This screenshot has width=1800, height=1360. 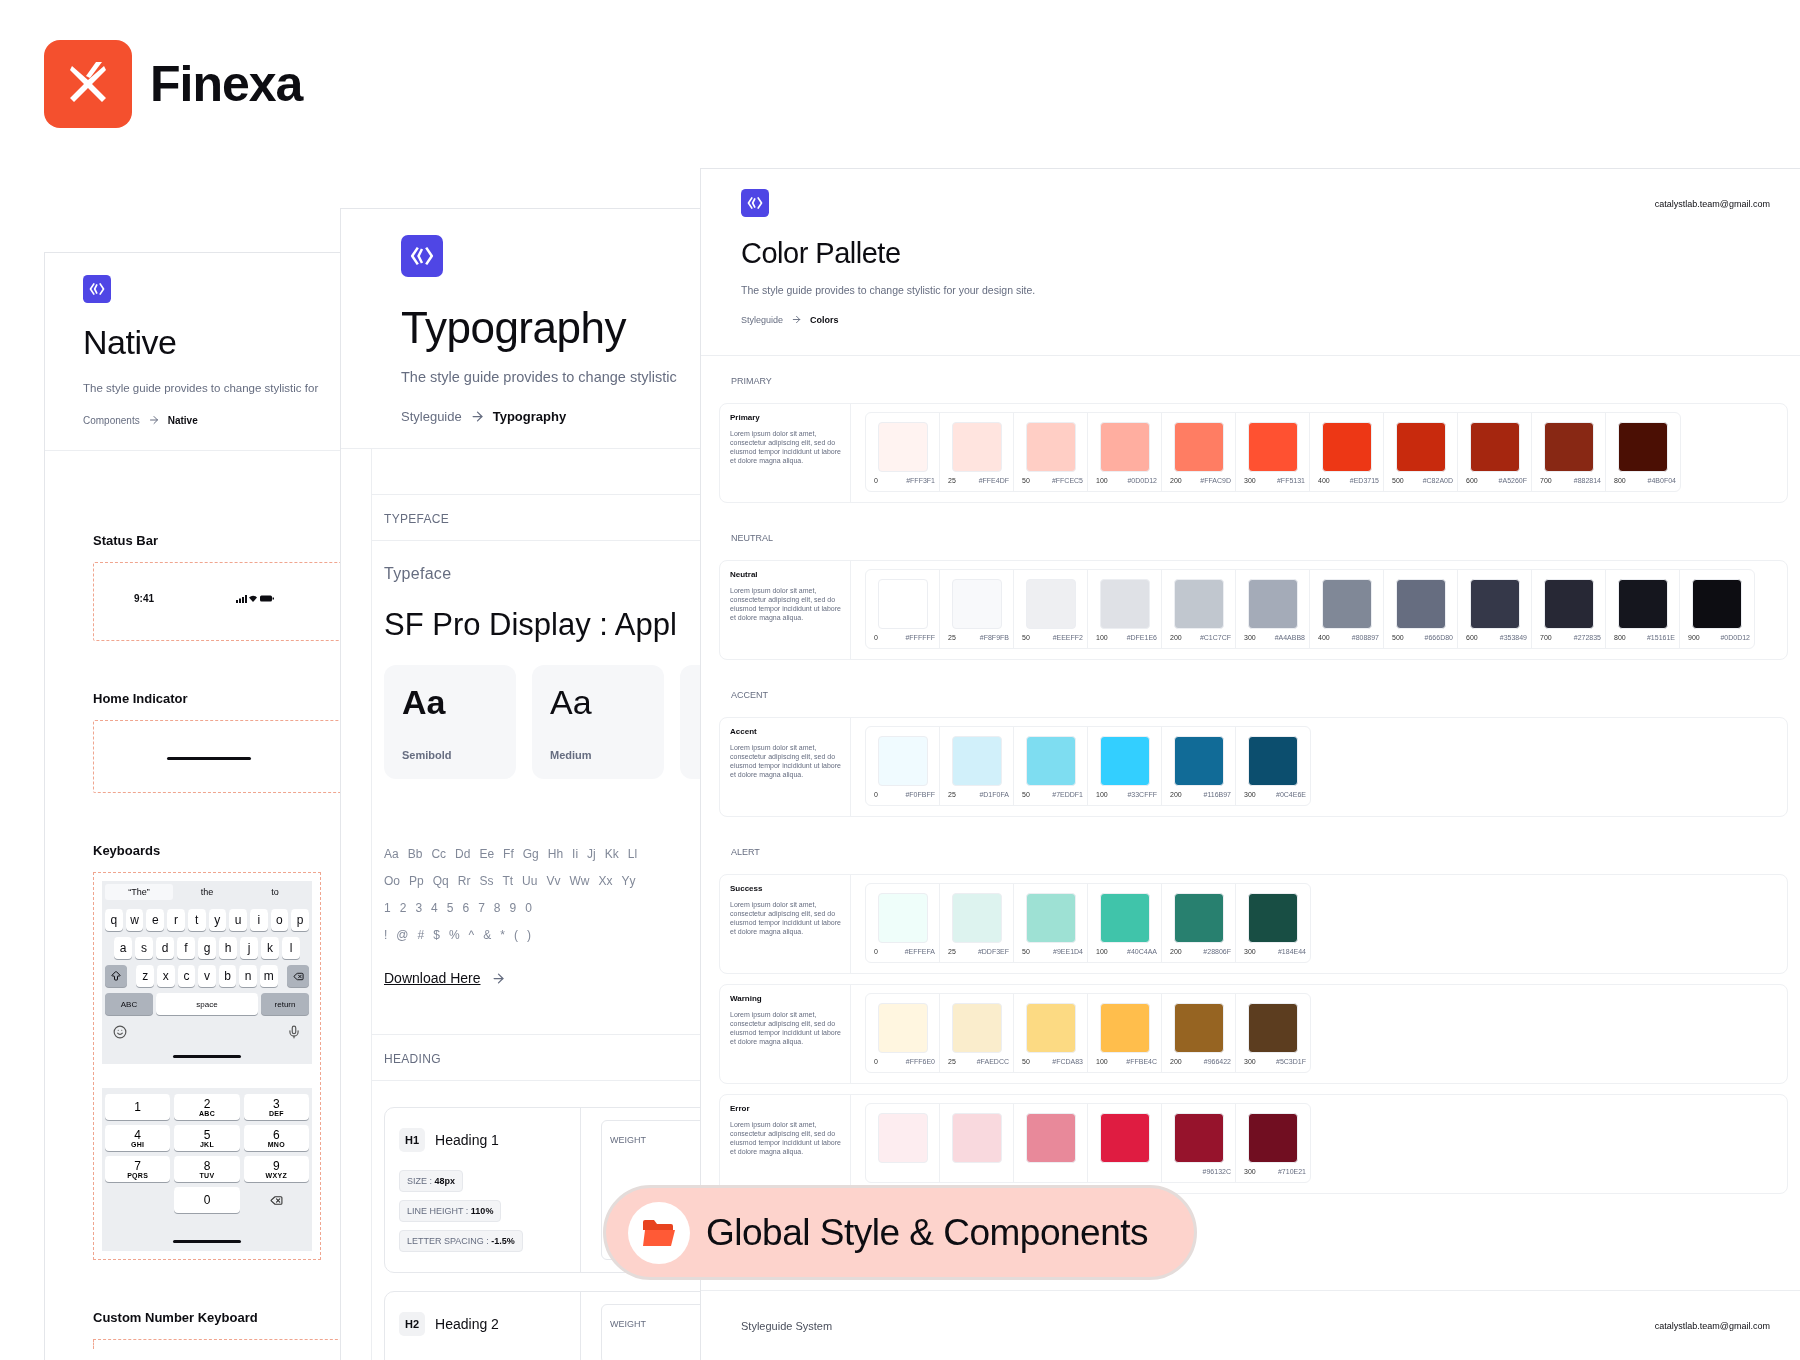 I want to click on scale-name: Neutral, so click(x=744, y=574).